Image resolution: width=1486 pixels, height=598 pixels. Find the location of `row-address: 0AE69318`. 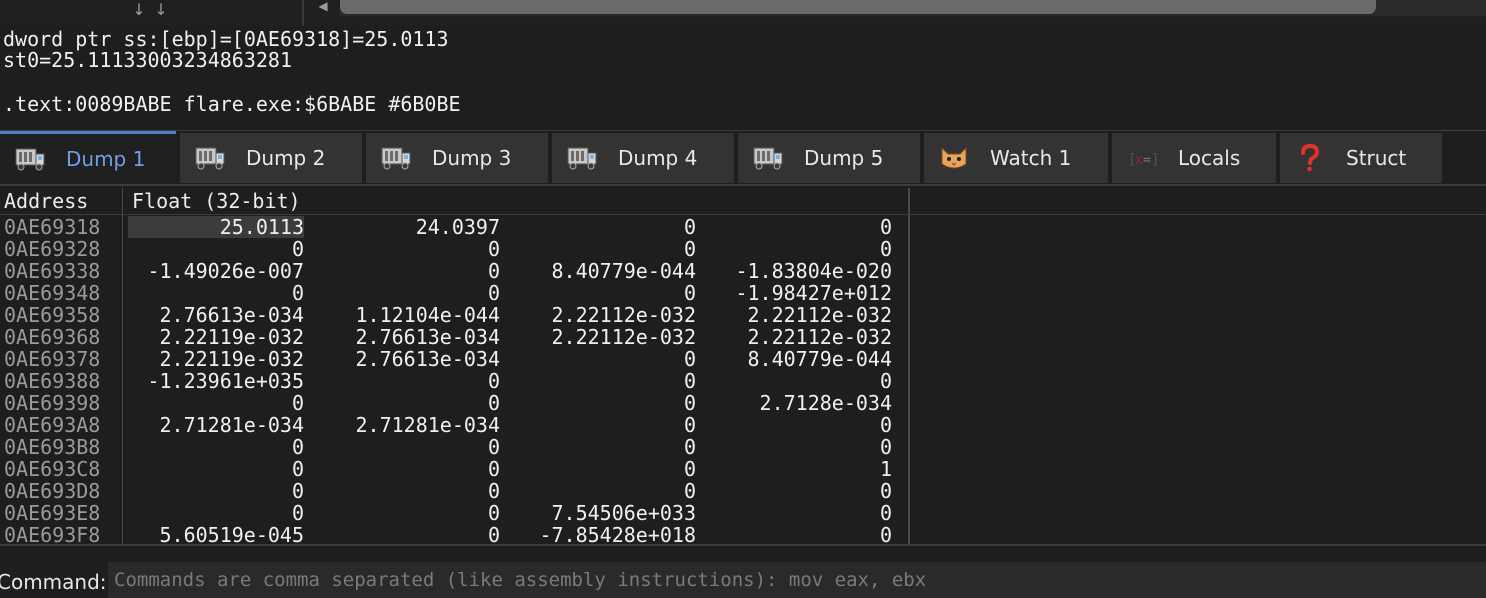

row-address: 0AE69318 is located at coordinates (52, 227).